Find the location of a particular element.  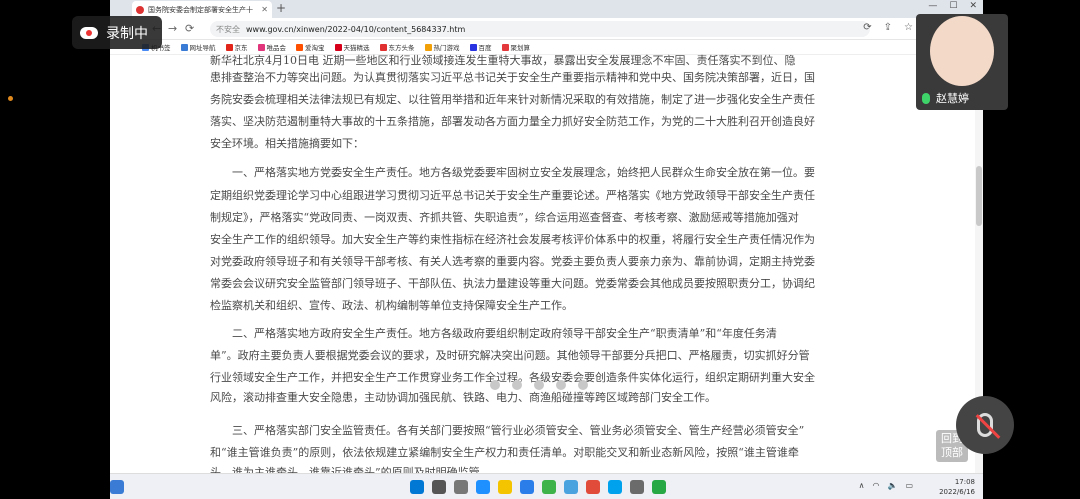

store-icon is located at coordinates (527, 487).